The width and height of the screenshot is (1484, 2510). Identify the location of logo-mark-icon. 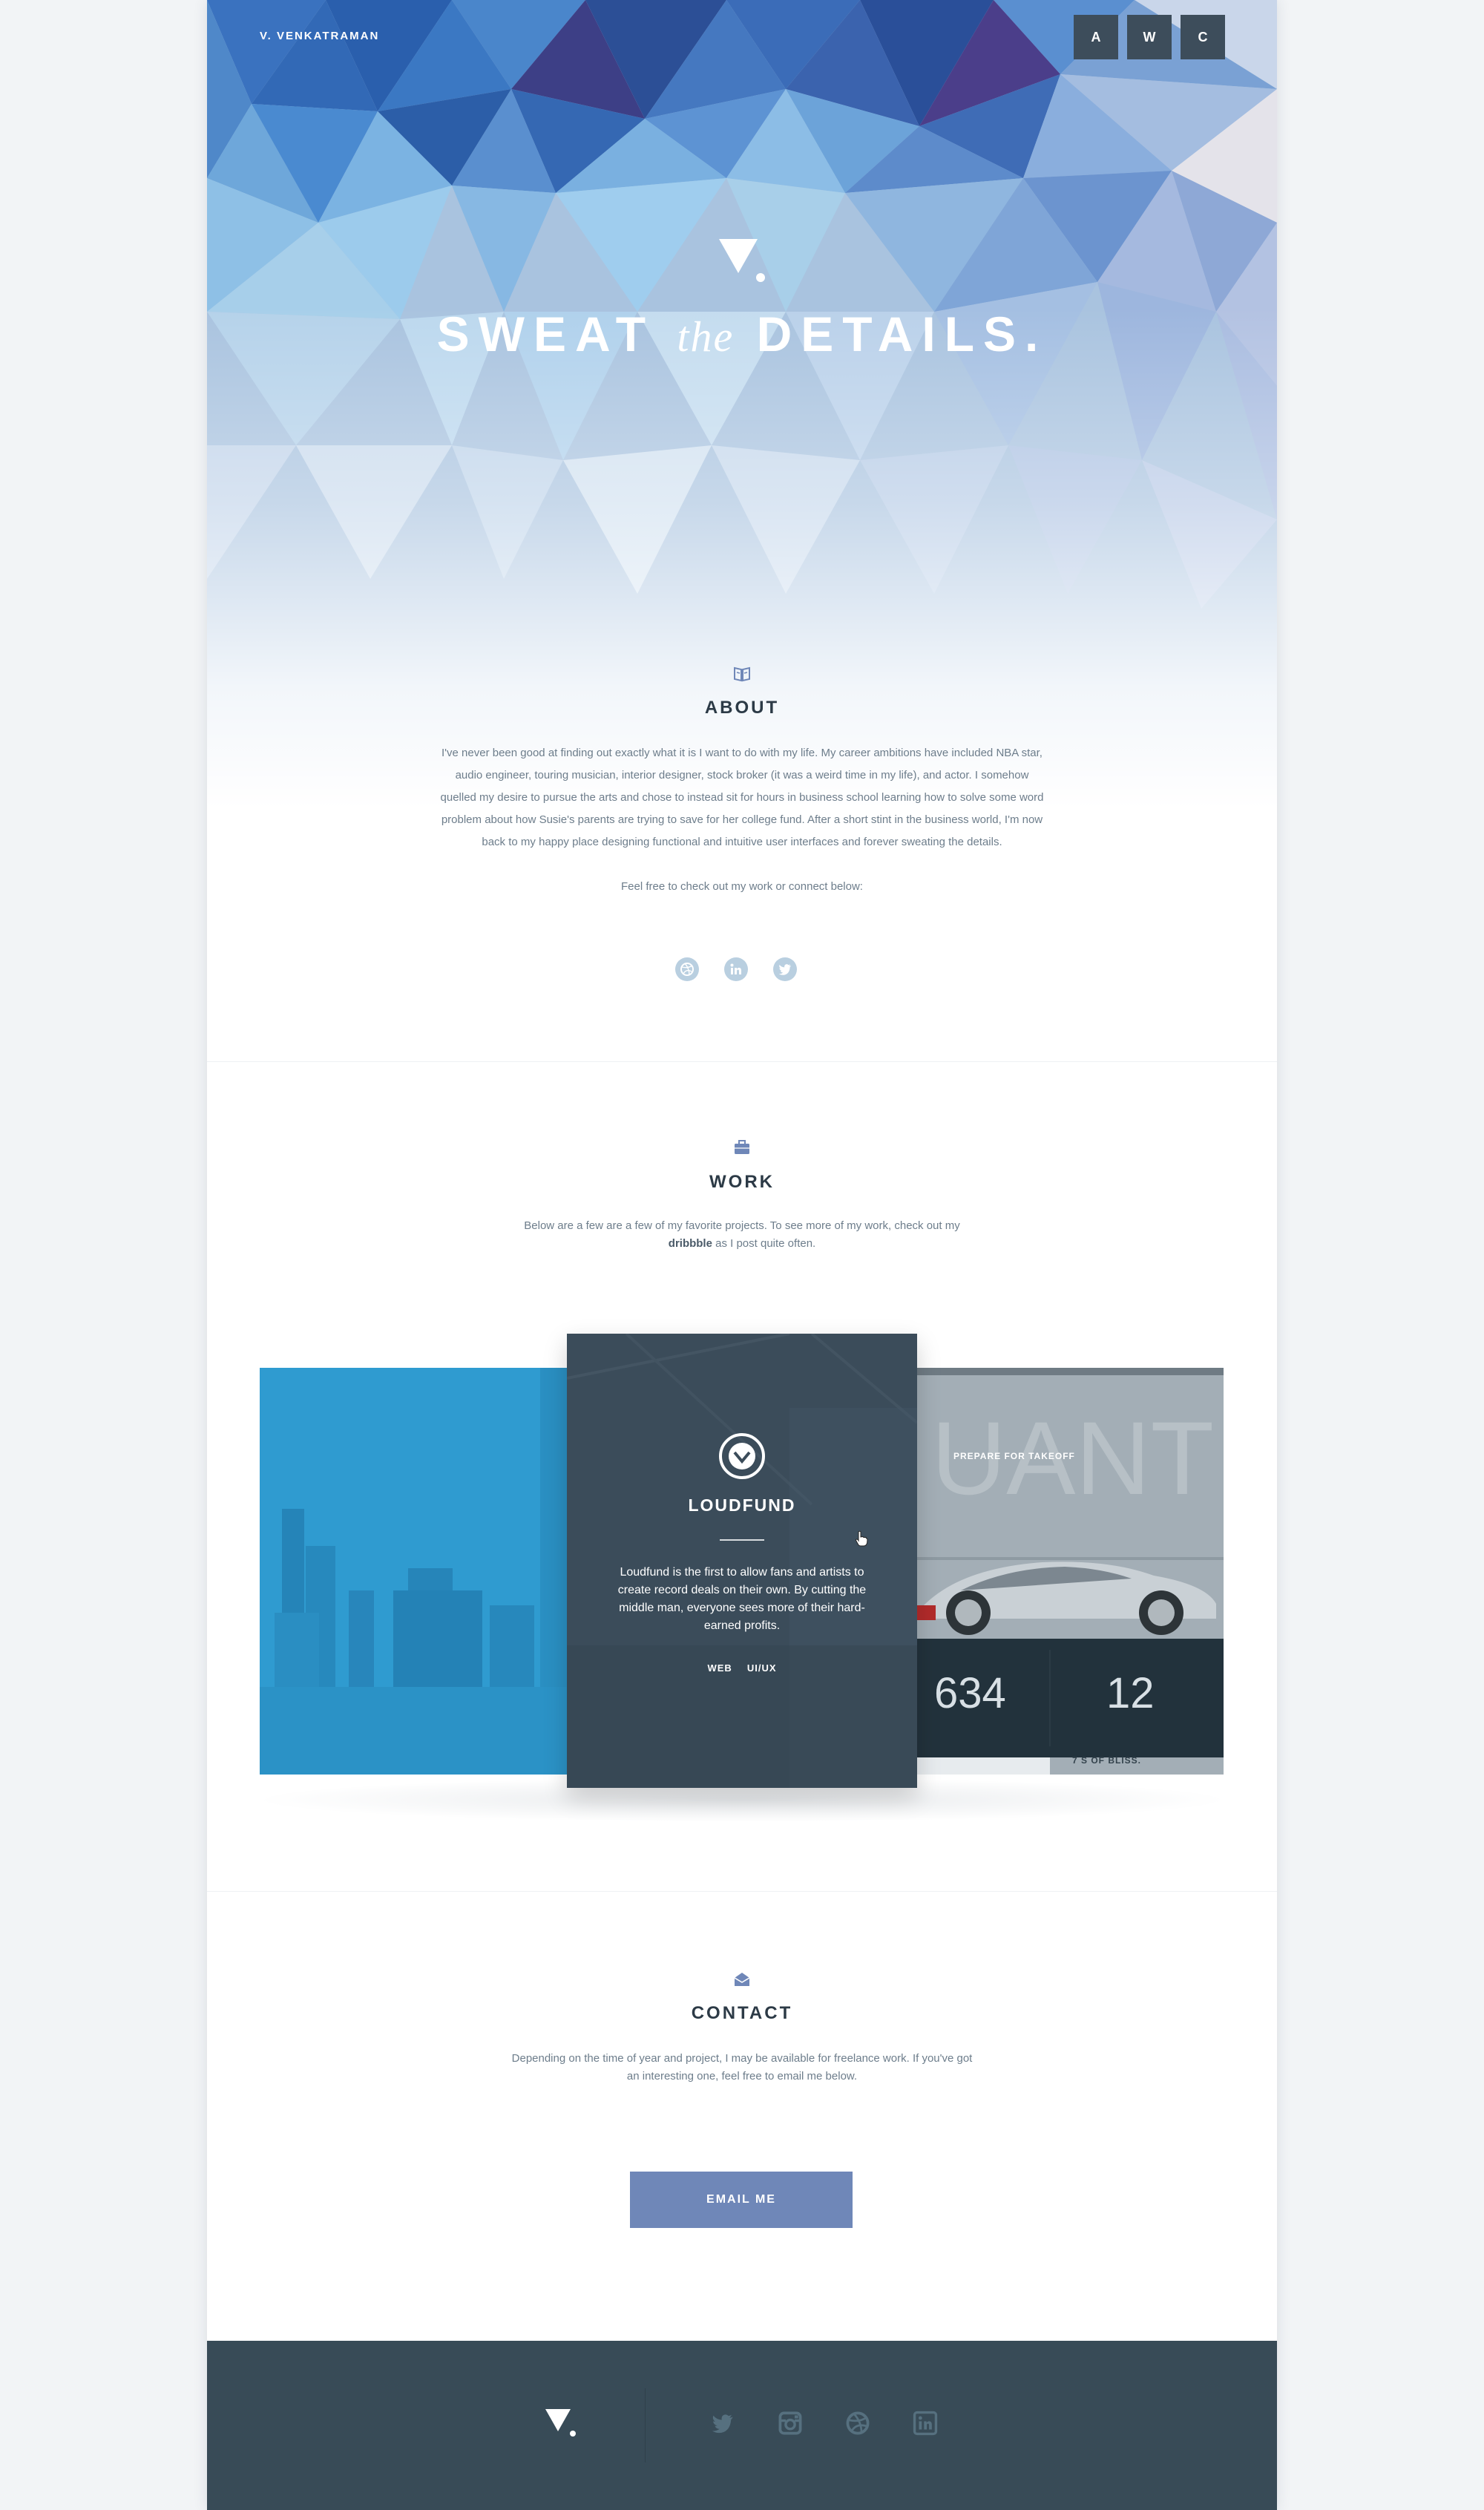
(742, 261).